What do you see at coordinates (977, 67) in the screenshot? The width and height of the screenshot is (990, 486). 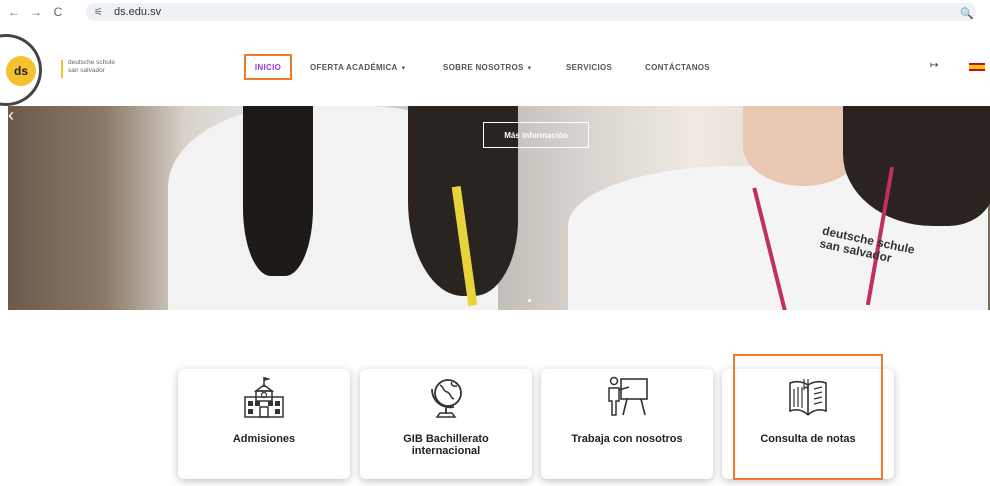 I see `spain-flag-icon` at bounding box center [977, 67].